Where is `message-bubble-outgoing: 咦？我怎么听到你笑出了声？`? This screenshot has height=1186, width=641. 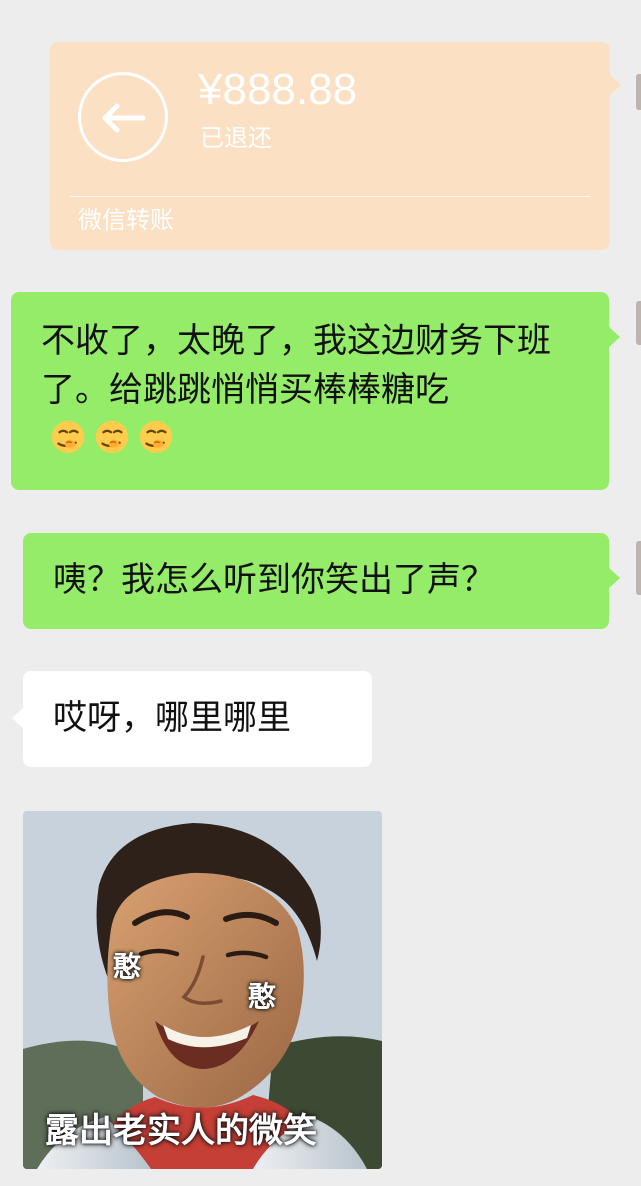
message-bubble-outgoing: 咦？我怎么听到你笑出了声？ is located at coordinates (321, 581).